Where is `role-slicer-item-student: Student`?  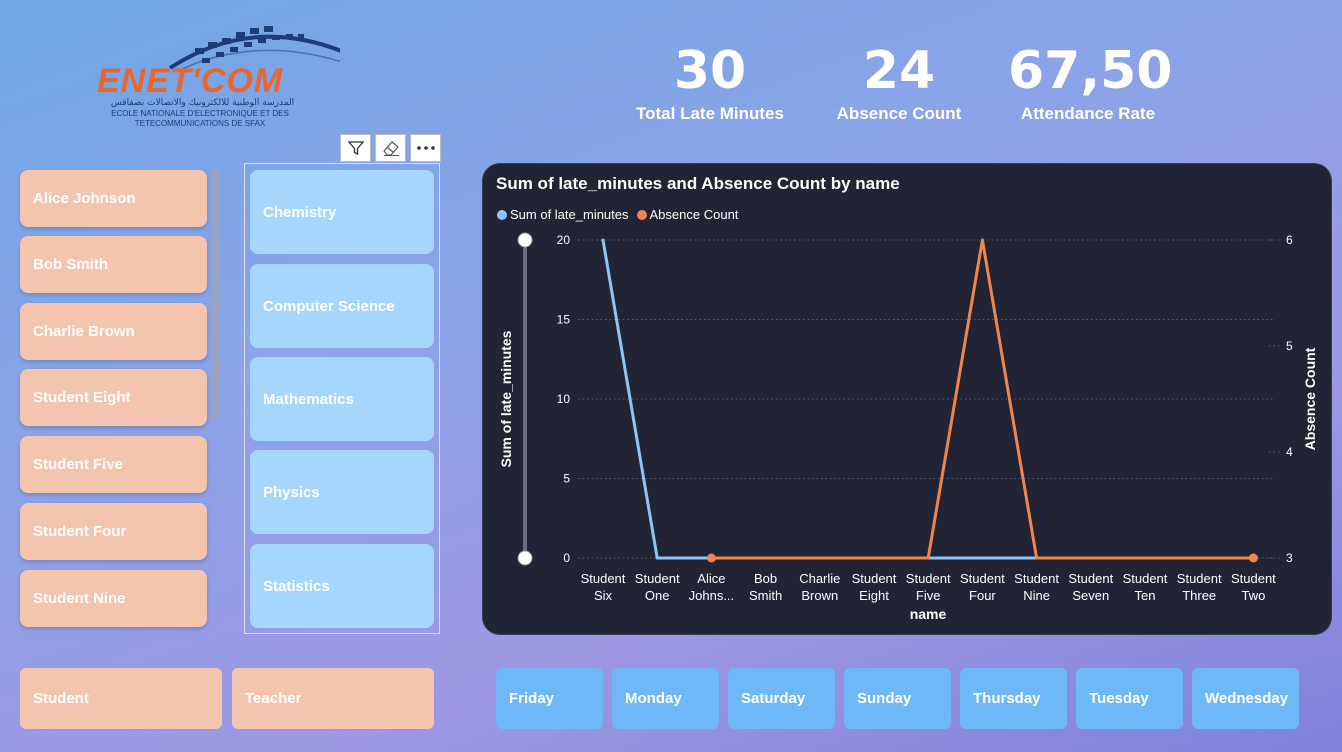
role-slicer-item-student: Student is located at coordinates (121, 698).